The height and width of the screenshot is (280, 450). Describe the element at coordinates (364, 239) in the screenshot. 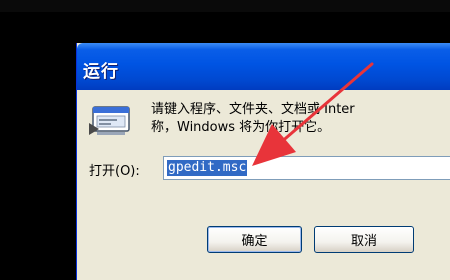

I see `cancel-button: 取消` at that location.